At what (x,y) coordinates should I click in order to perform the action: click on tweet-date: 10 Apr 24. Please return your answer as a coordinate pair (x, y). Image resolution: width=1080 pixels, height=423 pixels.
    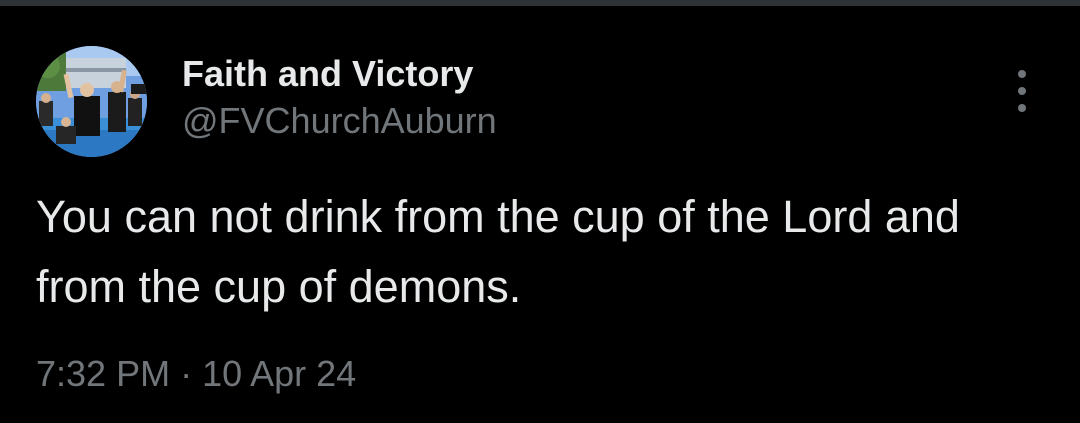
    Looking at the image, I should click on (279, 374).